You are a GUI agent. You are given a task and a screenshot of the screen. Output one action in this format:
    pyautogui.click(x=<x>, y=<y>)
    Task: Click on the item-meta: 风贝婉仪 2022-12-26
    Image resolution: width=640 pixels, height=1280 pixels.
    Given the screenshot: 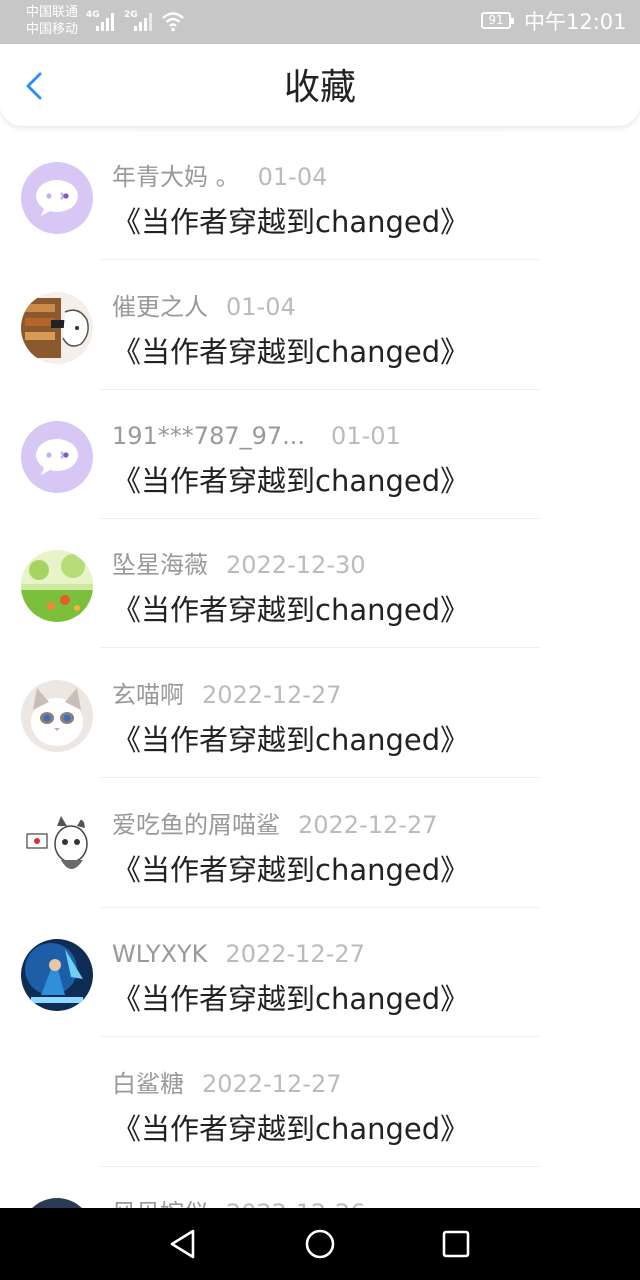 What is the action you would take?
    pyautogui.click(x=238, y=1202)
    